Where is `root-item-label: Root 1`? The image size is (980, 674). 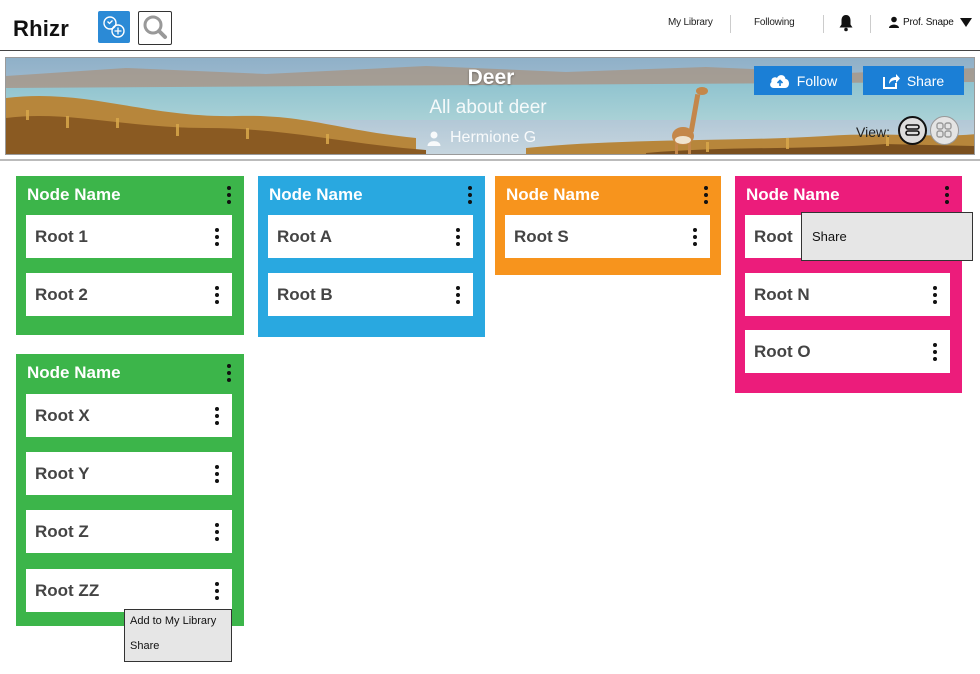 root-item-label: Root 1 is located at coordinates (61, 236).